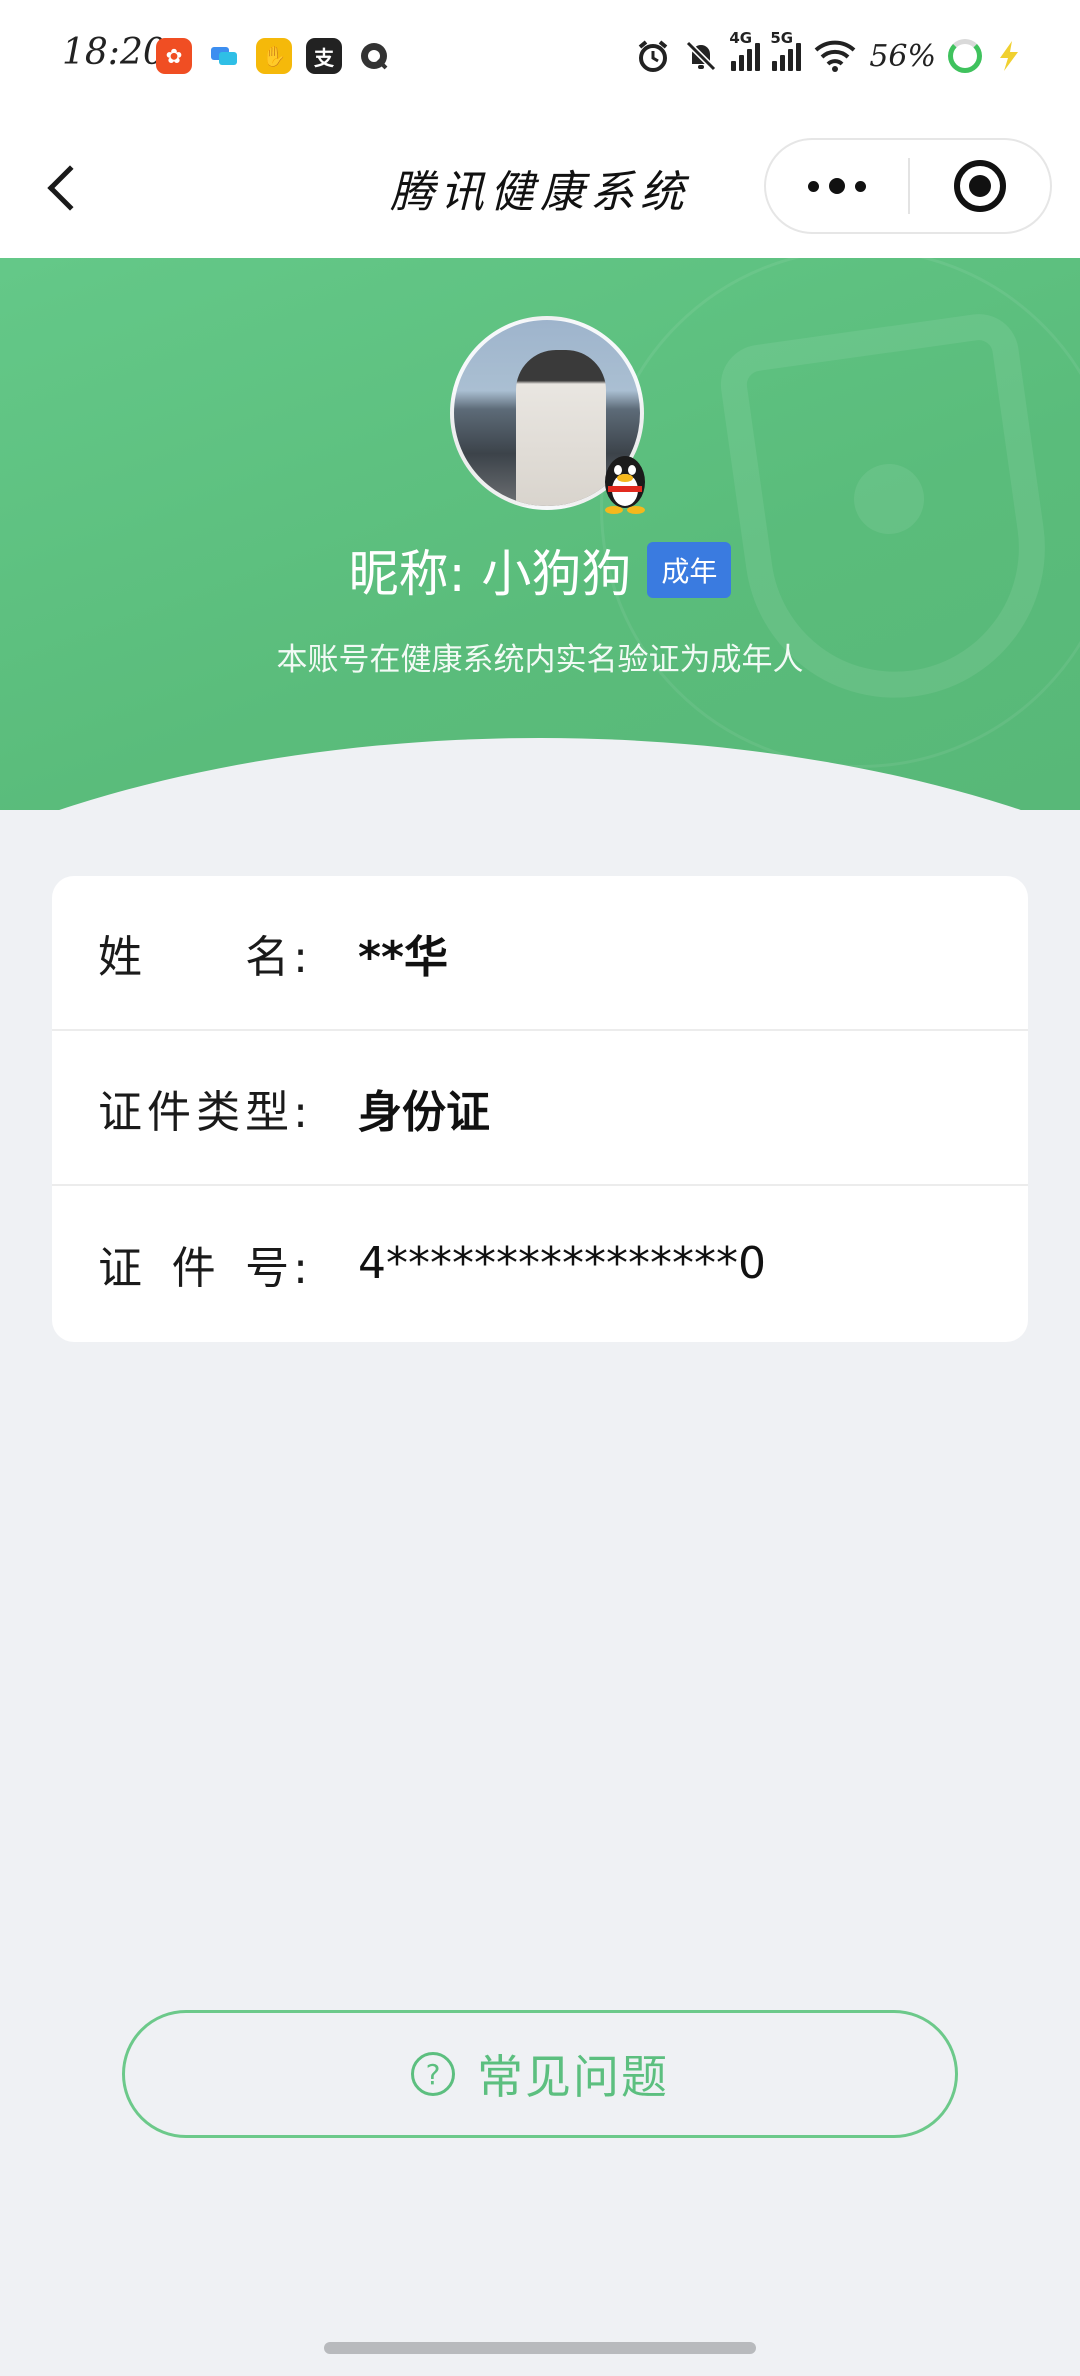  Describe the element at coordinates (573, 2077) in the screenshot. I see `faq-label: 常见问题` at that location.